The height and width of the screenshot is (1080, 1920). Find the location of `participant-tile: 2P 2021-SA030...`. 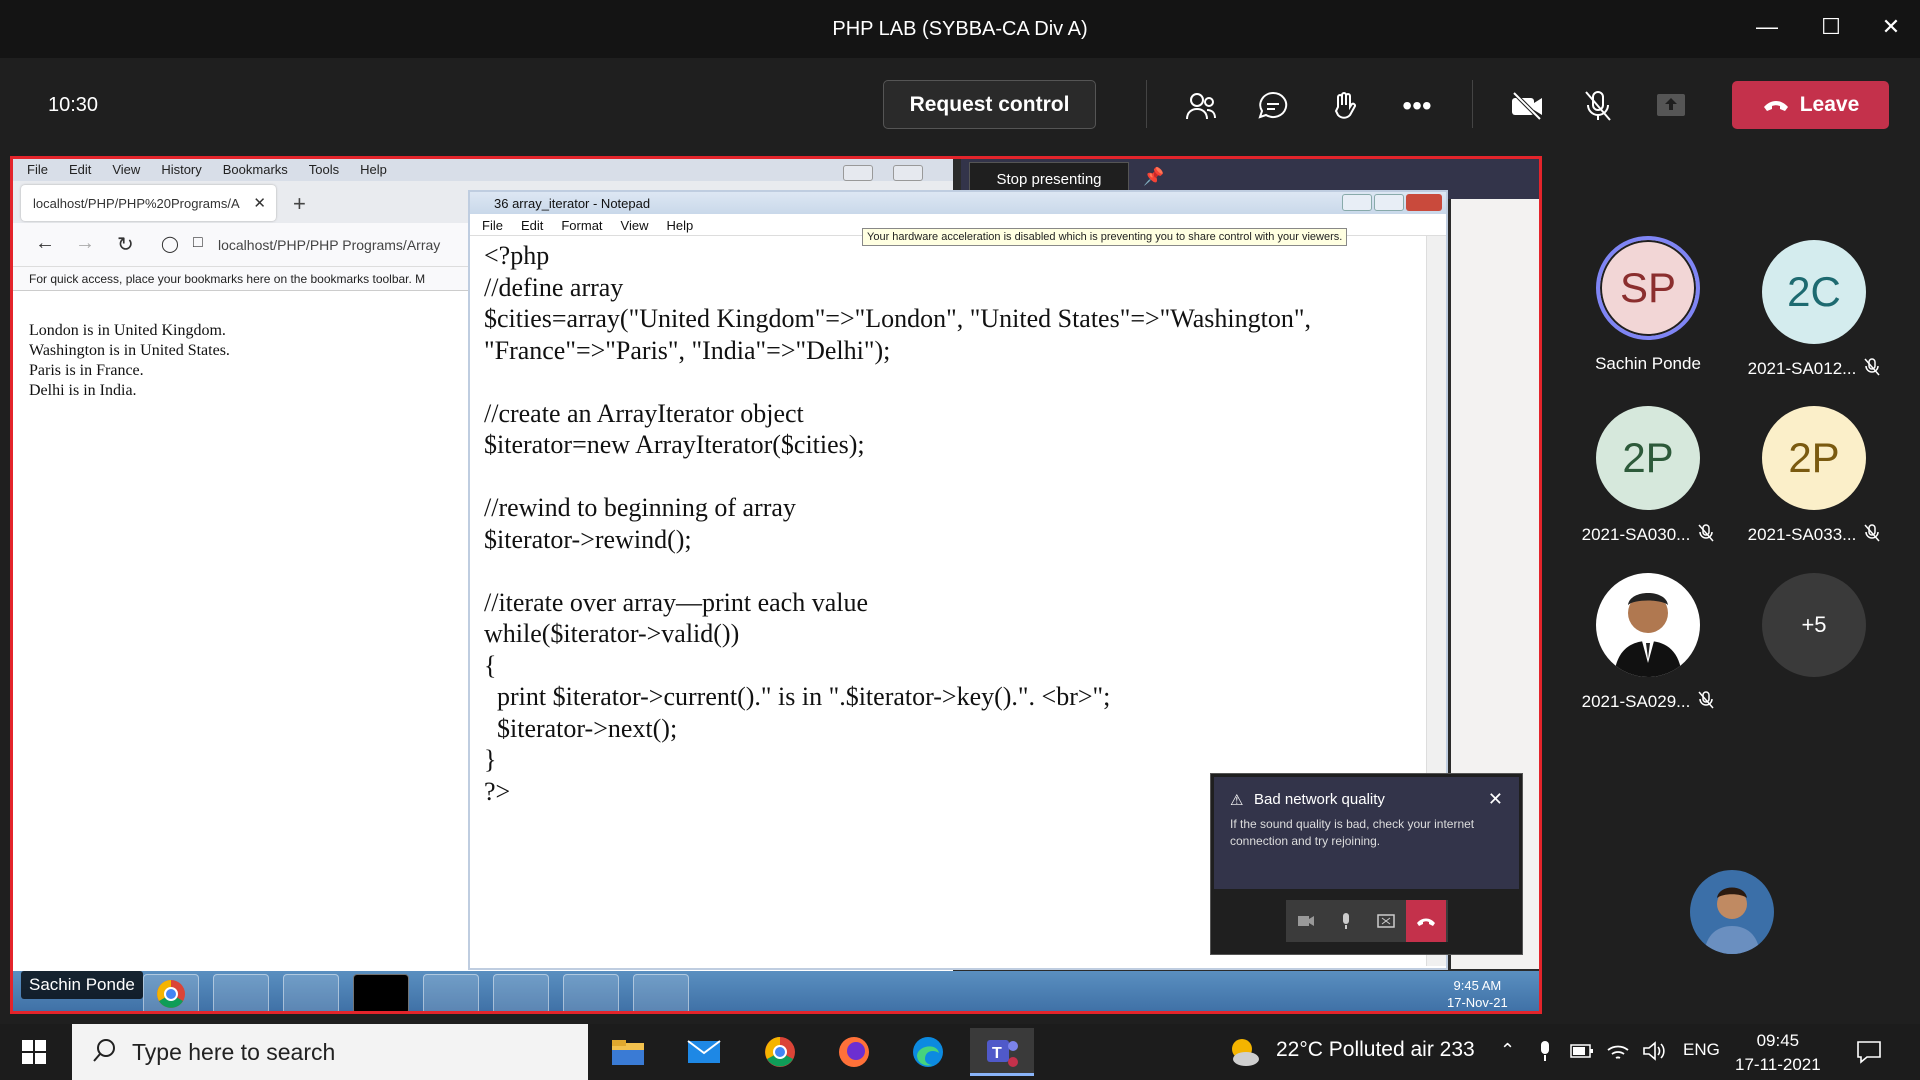

participant-tile: 2P 2021-SA030... is located at coordinates (1648, 476).